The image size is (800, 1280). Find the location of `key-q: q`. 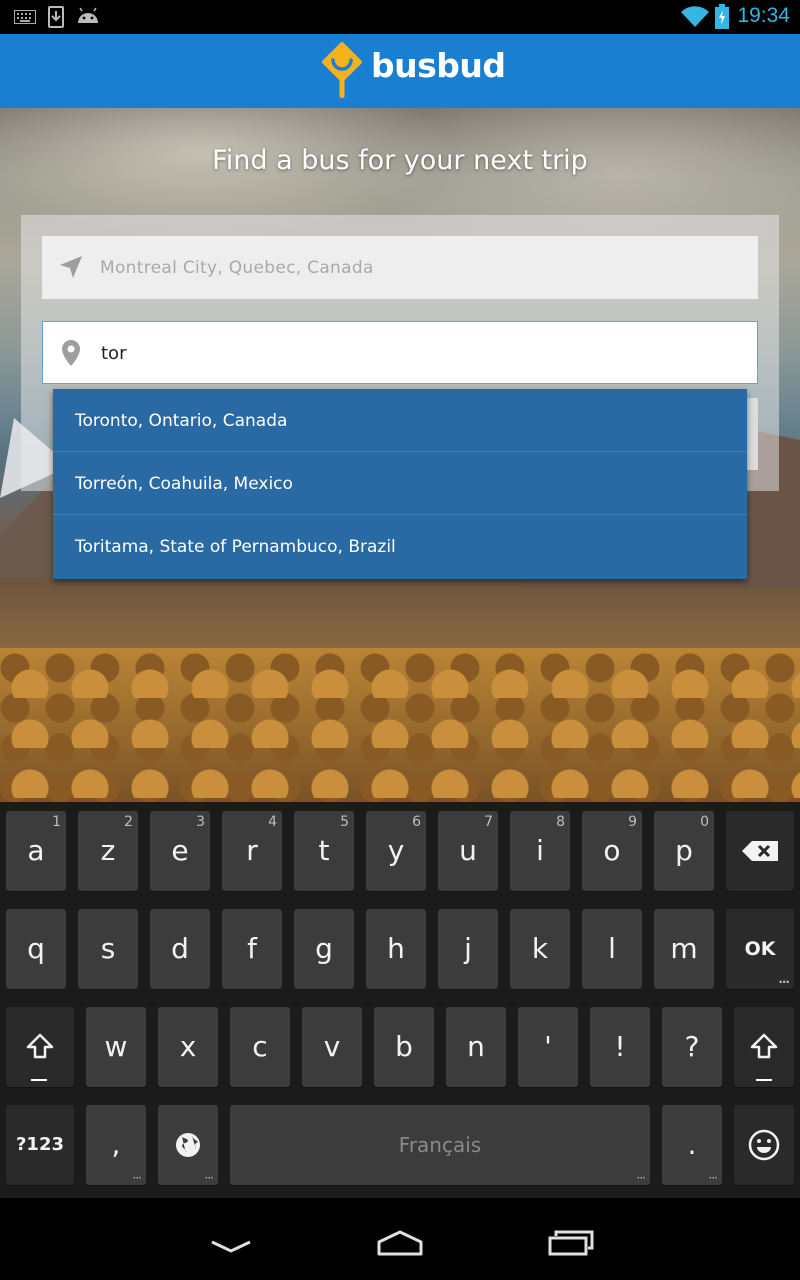

key-q: q is located at coordinates (36, 949).